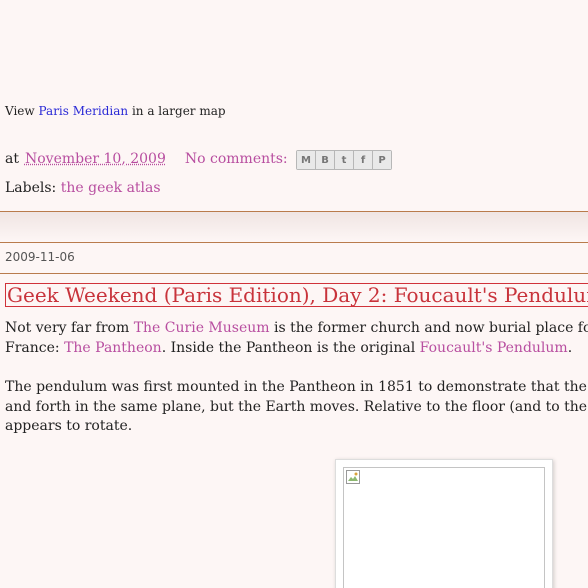  What do you see at coordinates (69, 328) in the screenshot?
I see `paragraph-text: Not very far from` at bounding box center [69, 328].